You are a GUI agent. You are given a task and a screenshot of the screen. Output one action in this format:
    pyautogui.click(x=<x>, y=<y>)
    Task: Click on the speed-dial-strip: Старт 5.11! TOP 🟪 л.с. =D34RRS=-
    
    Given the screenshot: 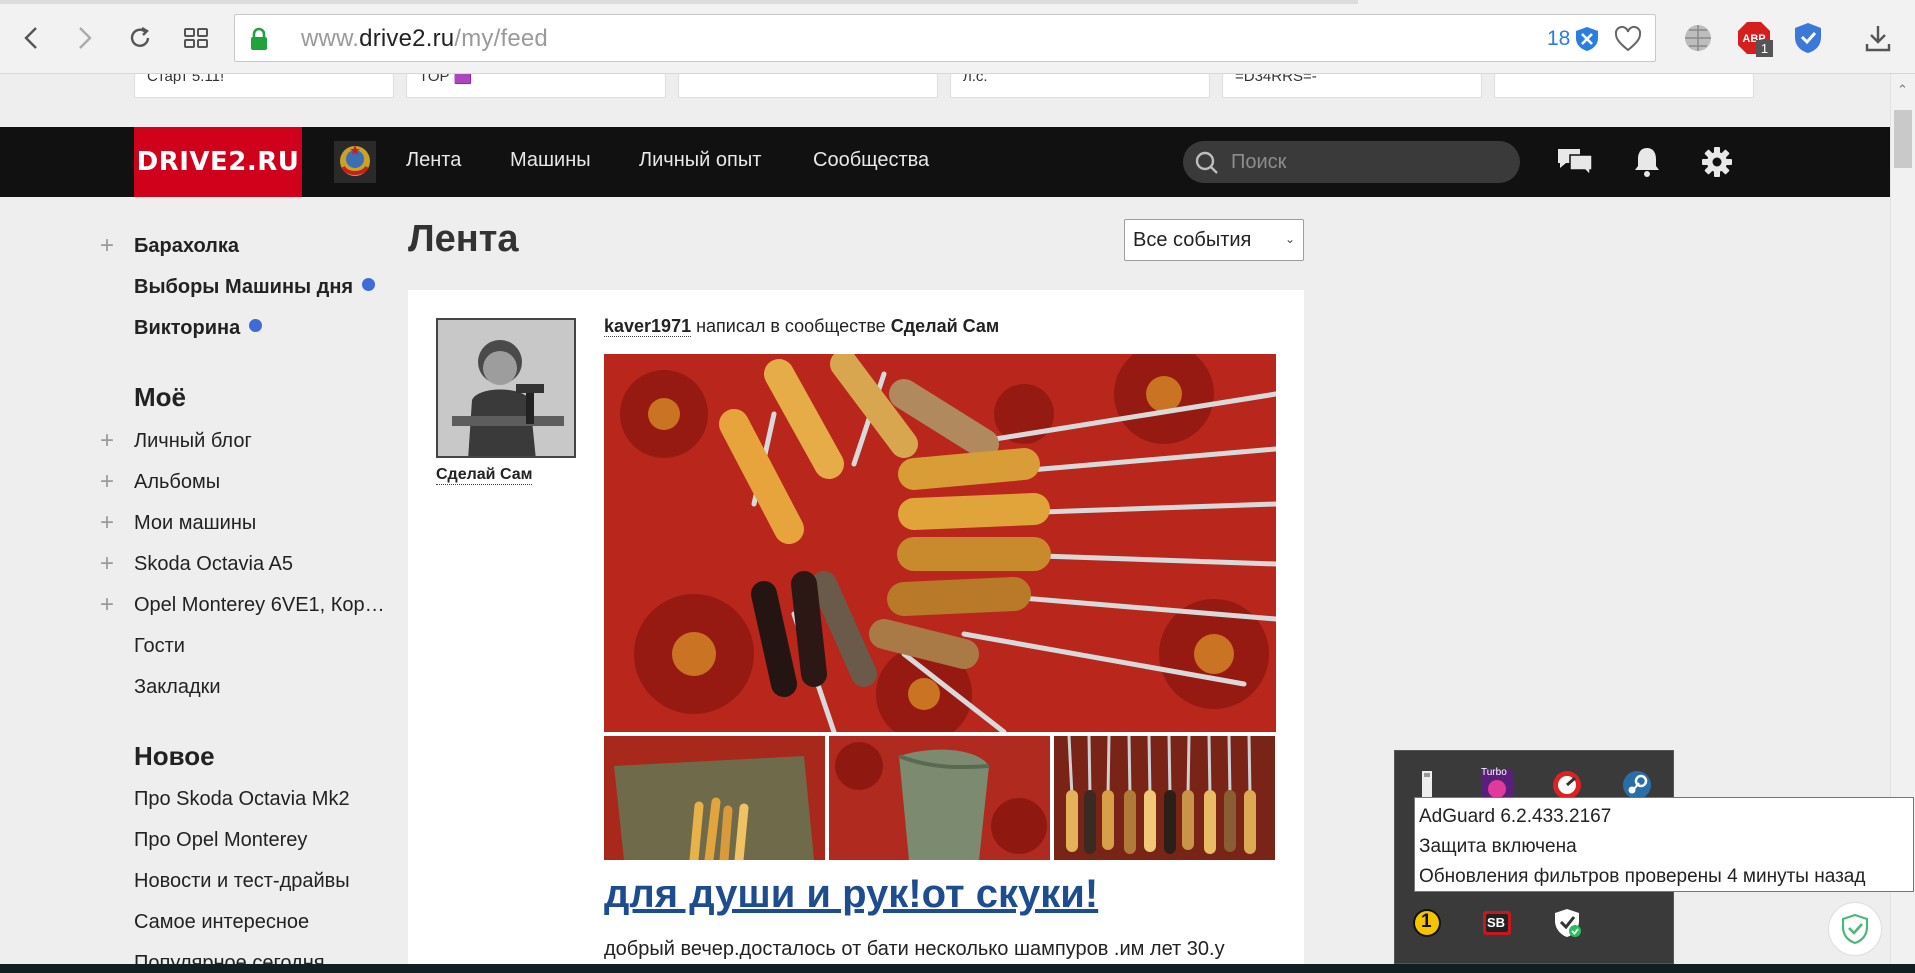 What is the action you would take?
    pyautogui.click(x=944, y=86)
    